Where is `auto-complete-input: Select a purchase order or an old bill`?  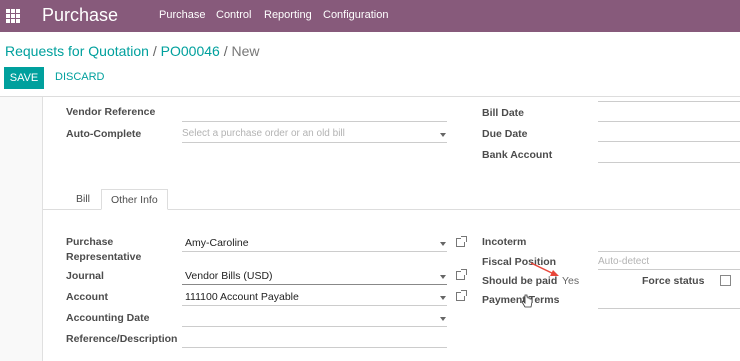 auto-complete-input: Select a purchase order or an old bill is located at coordinates (263, 133).